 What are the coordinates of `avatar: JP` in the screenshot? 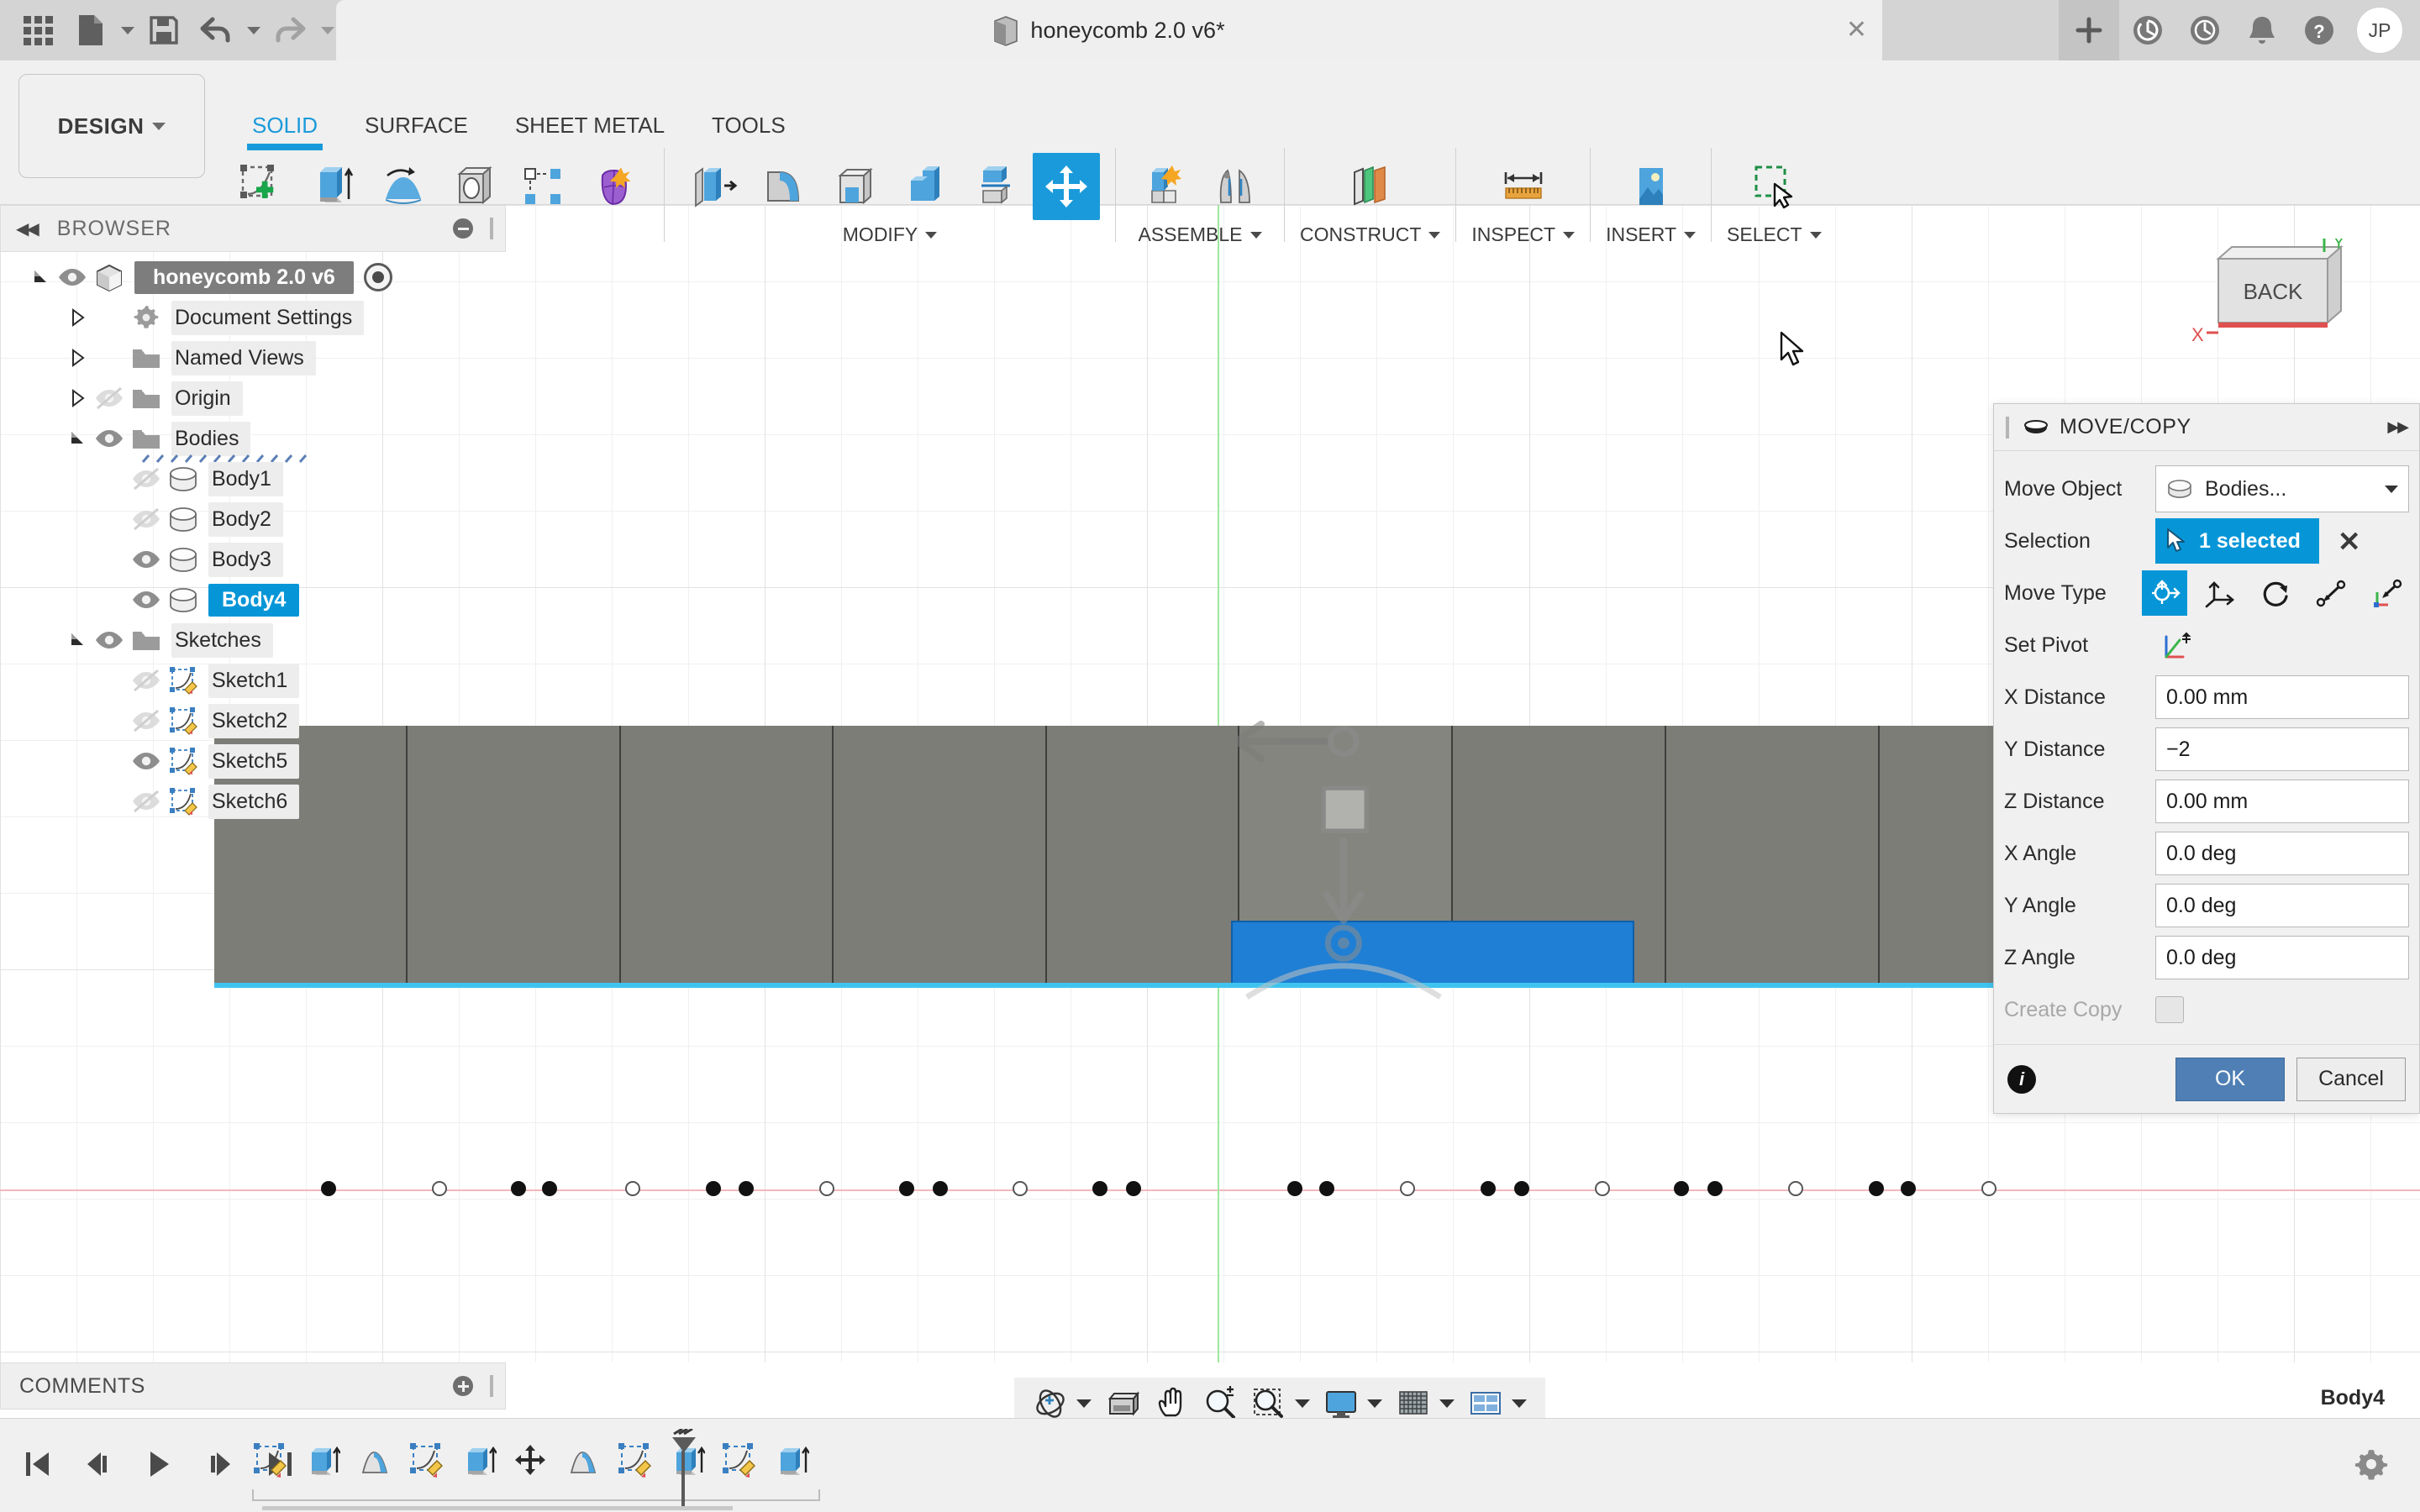 It's located at (2380, 30).